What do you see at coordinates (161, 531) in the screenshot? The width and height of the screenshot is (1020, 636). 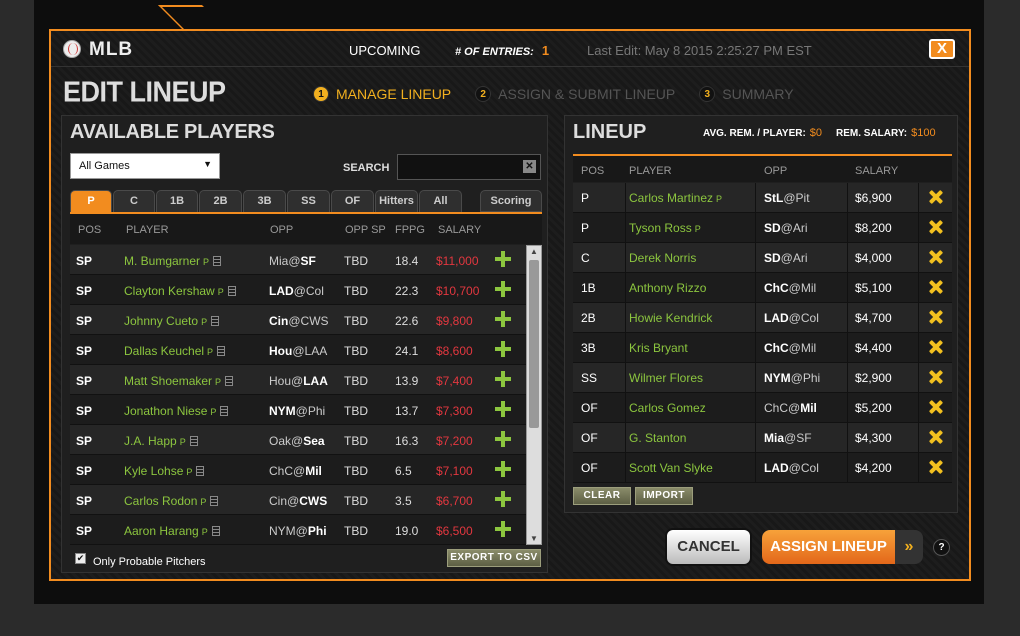 I see `player-name-text: Aaron Harang` at bounding box center [161, 531].